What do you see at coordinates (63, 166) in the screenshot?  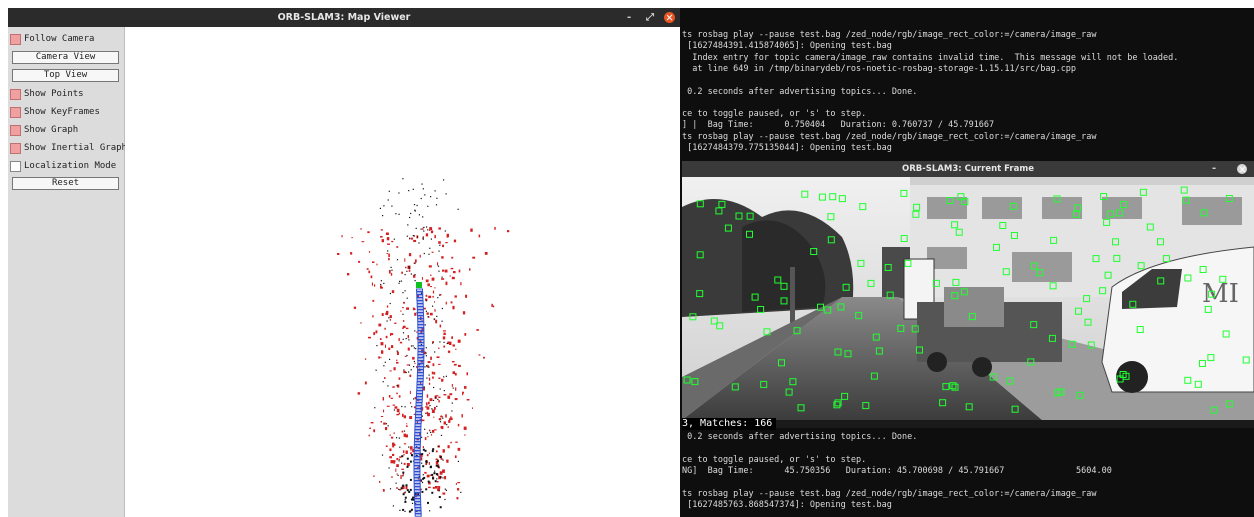 I see `localization-mode-toggle: Localization Mode` at bounding box center [63, 166].